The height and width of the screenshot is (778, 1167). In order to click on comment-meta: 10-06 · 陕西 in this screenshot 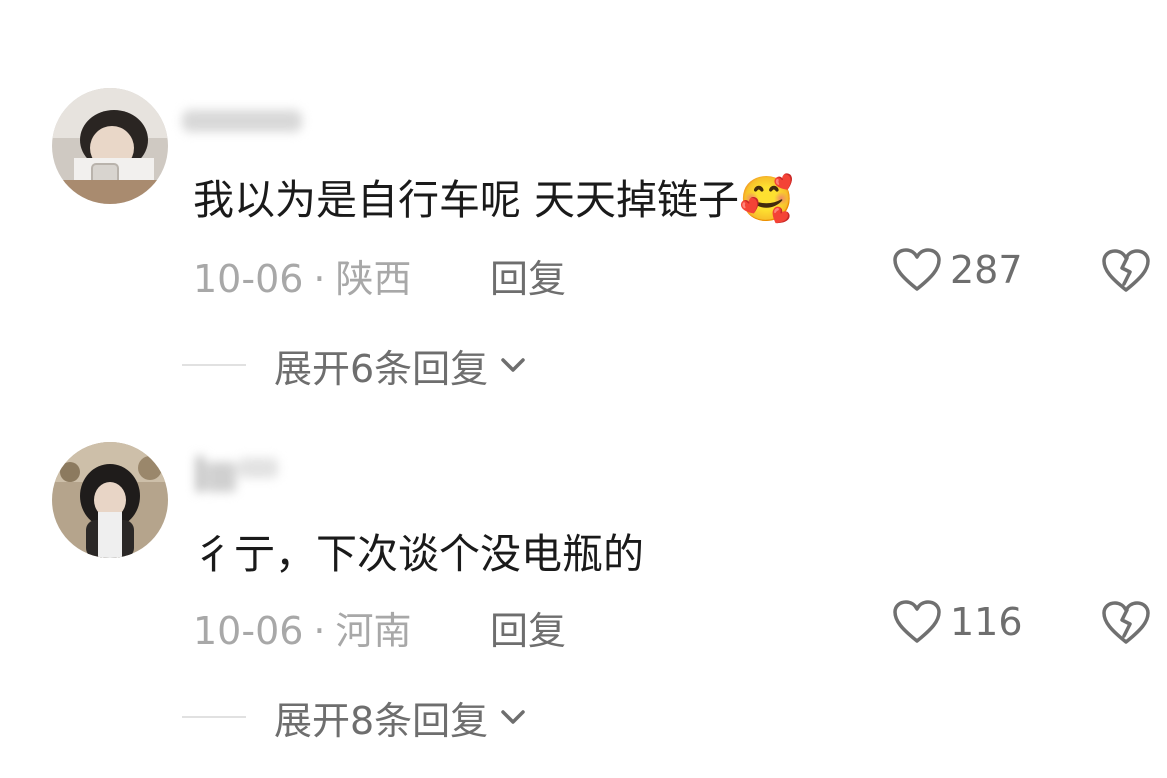, I will do `click(302, 275)`.